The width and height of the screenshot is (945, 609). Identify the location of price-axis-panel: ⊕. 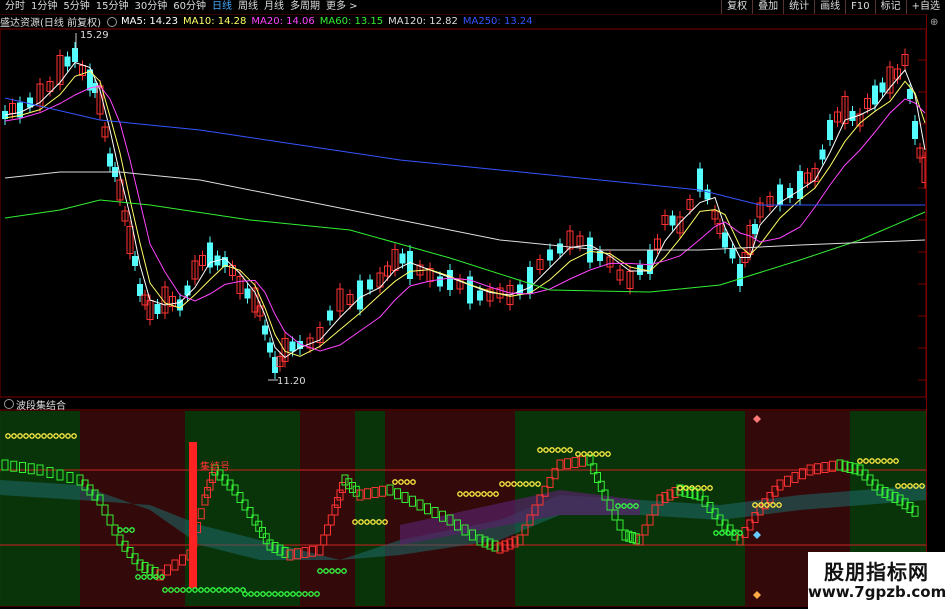
(935, 311).